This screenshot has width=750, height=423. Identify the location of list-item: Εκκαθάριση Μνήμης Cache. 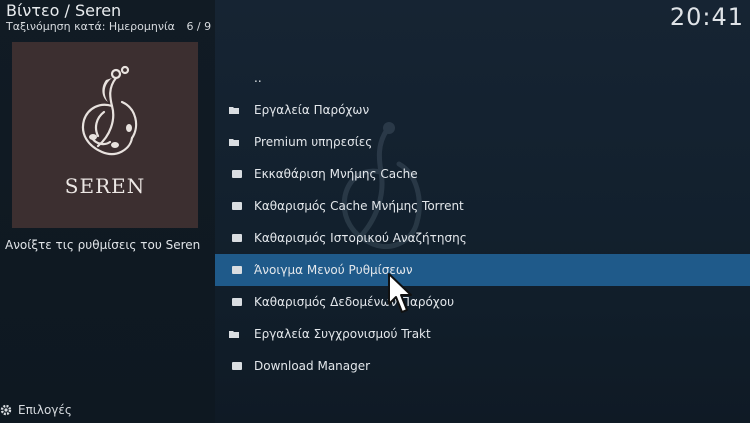
(482, 174).